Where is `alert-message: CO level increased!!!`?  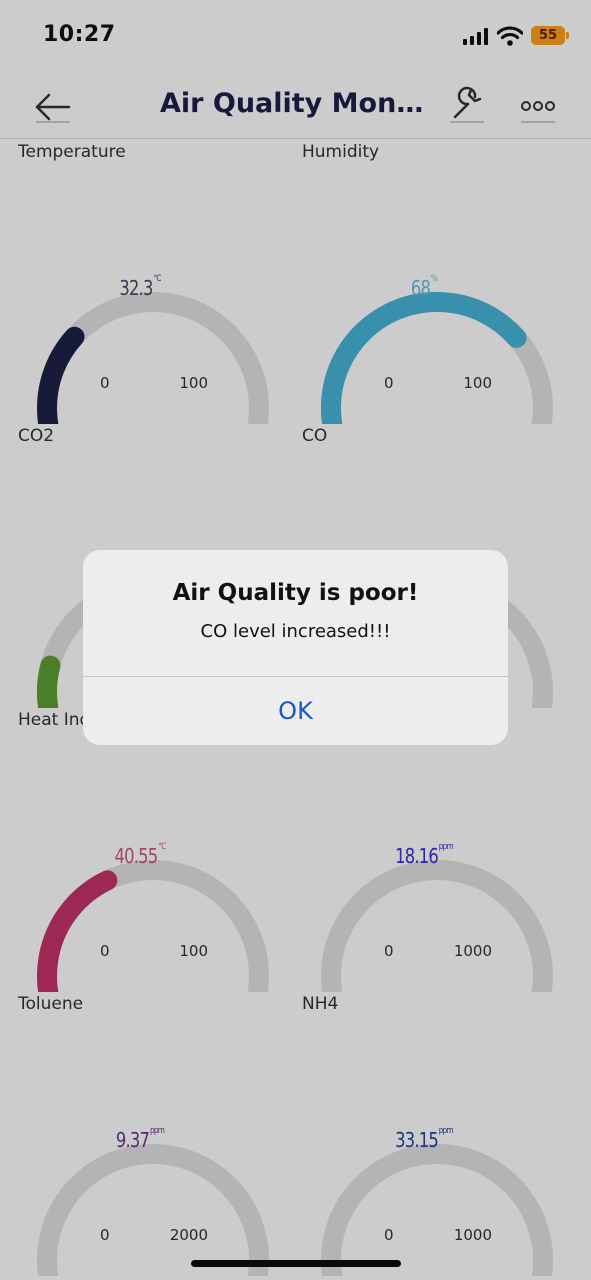
alert-message: CO level increased!!! is located at coordinates (295, 631).